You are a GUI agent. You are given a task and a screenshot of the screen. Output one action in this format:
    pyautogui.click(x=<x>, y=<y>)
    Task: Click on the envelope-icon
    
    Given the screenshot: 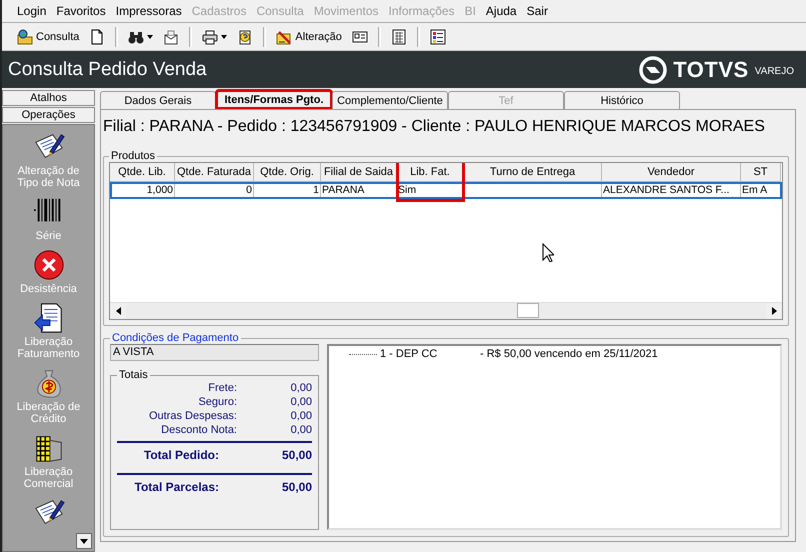 What is the action you would take?
    pyautogui.click(x=171, y=36)
    